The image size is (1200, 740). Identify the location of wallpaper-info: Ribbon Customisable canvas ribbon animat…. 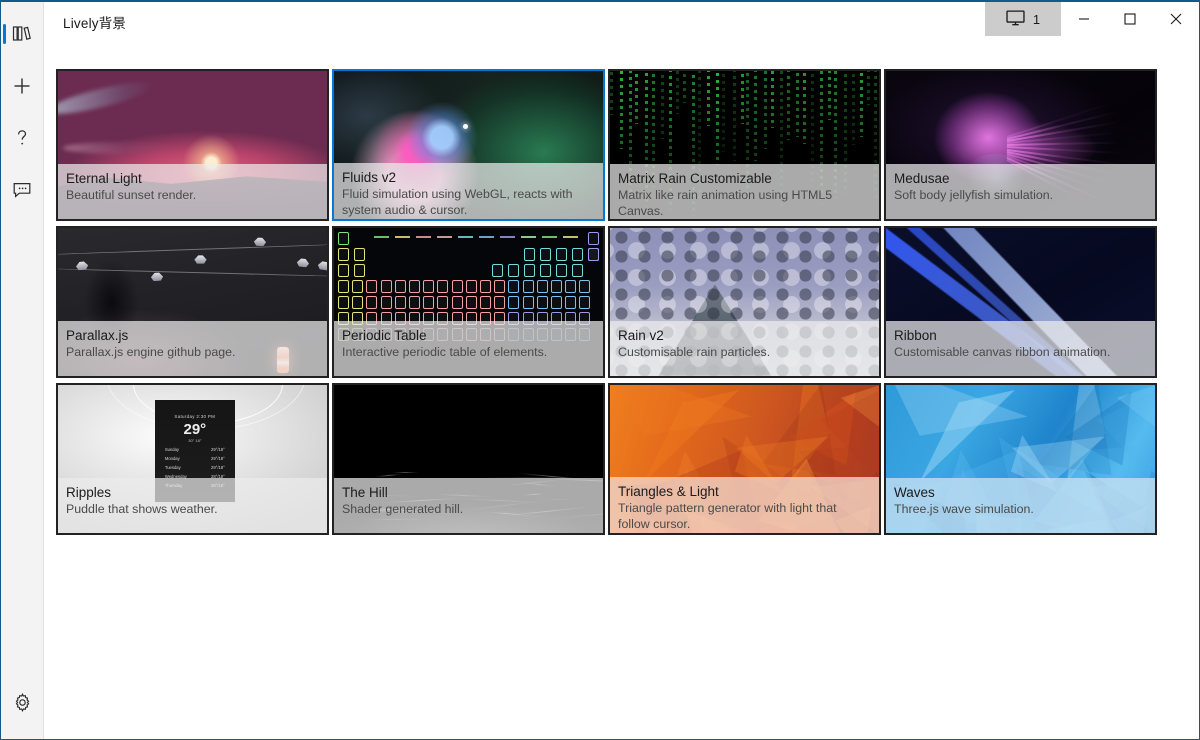
(1020, 348).